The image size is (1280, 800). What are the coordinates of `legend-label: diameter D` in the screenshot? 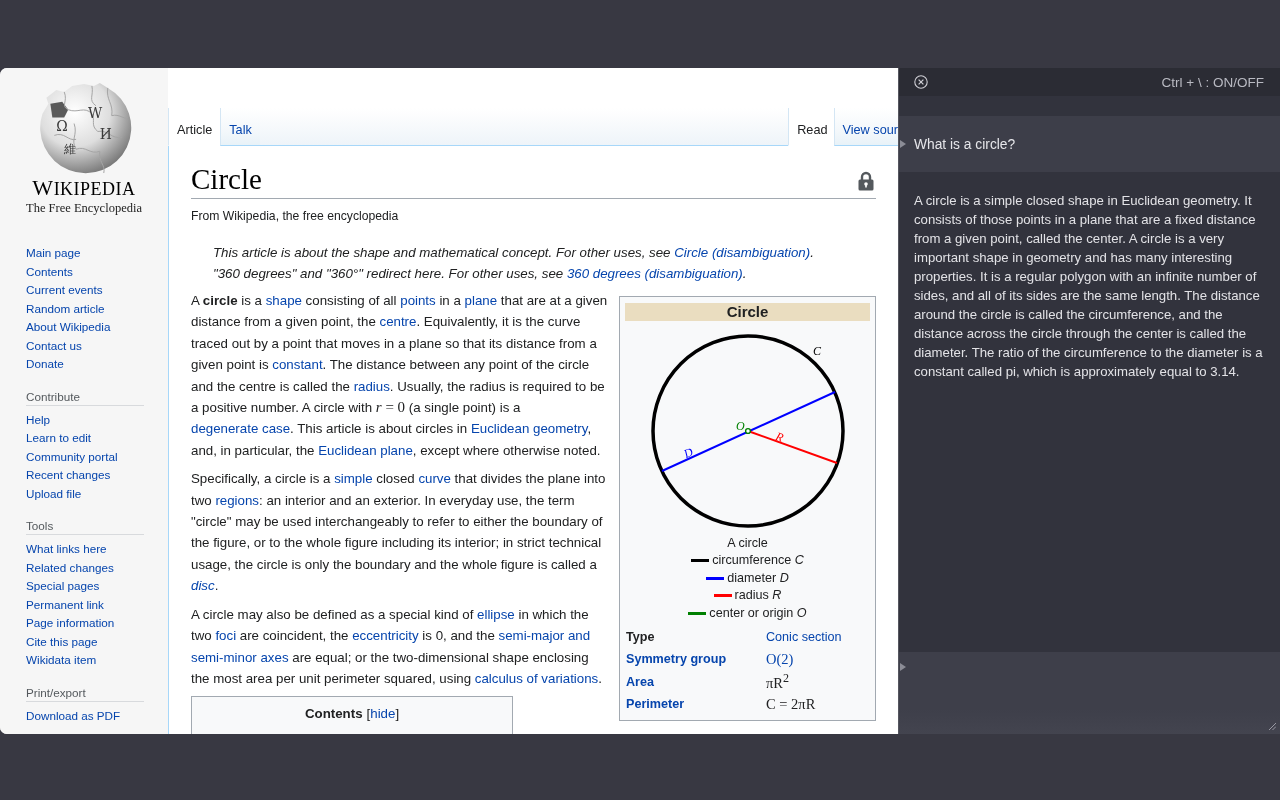 It's located at (758, 578).